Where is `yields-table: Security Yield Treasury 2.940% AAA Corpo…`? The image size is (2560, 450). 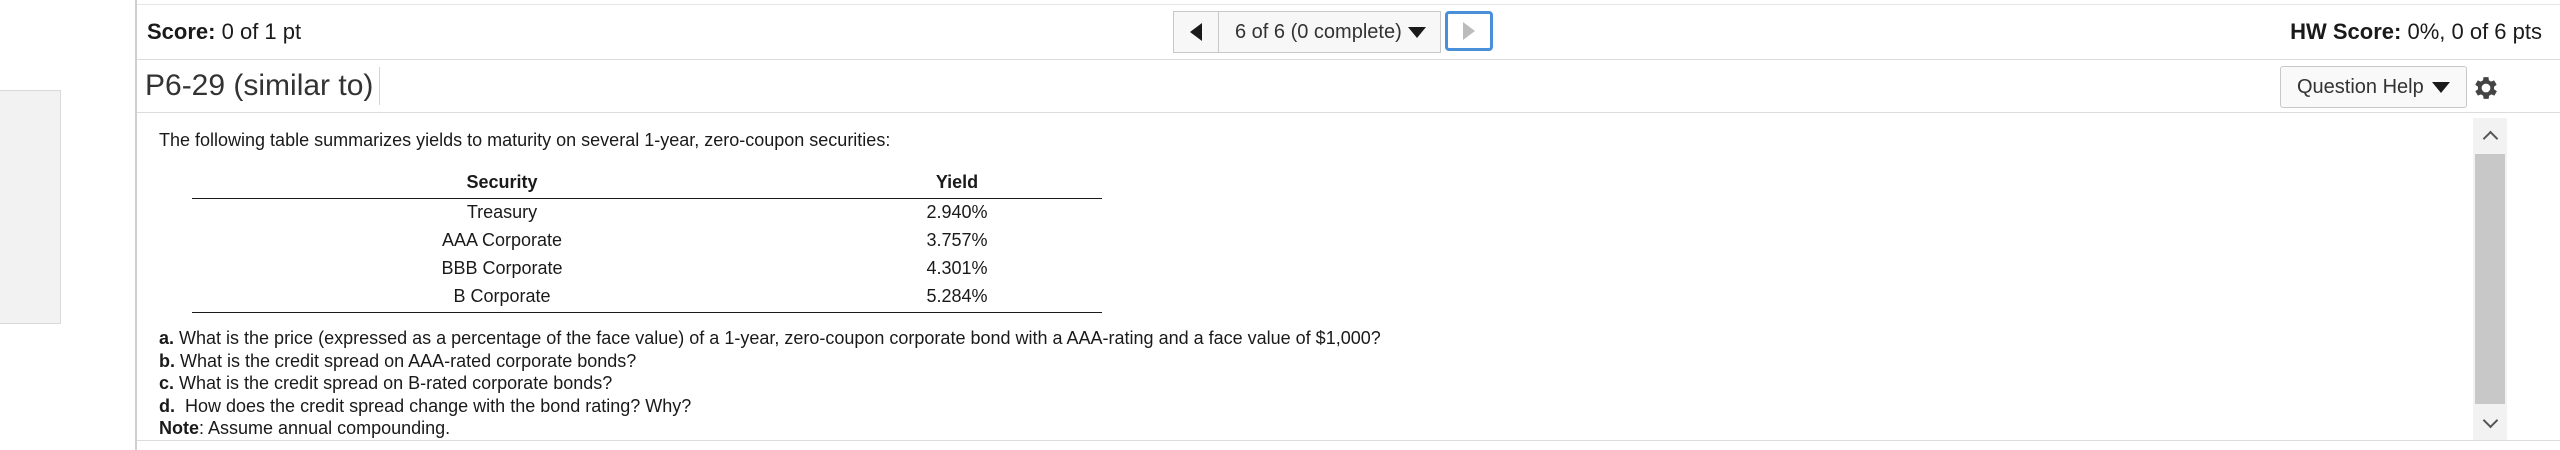
yields-table: Security Yield Treasury 2.940% AAA Corpo… is located at coordinates (647, 241).